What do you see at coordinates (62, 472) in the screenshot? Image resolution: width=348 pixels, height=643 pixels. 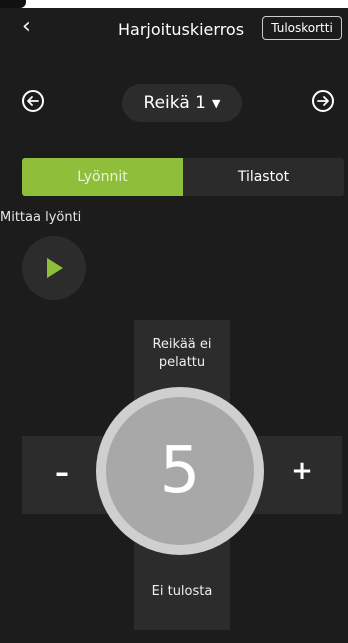 I see `decrease-score-button: –` at bounding box center [62, 472].